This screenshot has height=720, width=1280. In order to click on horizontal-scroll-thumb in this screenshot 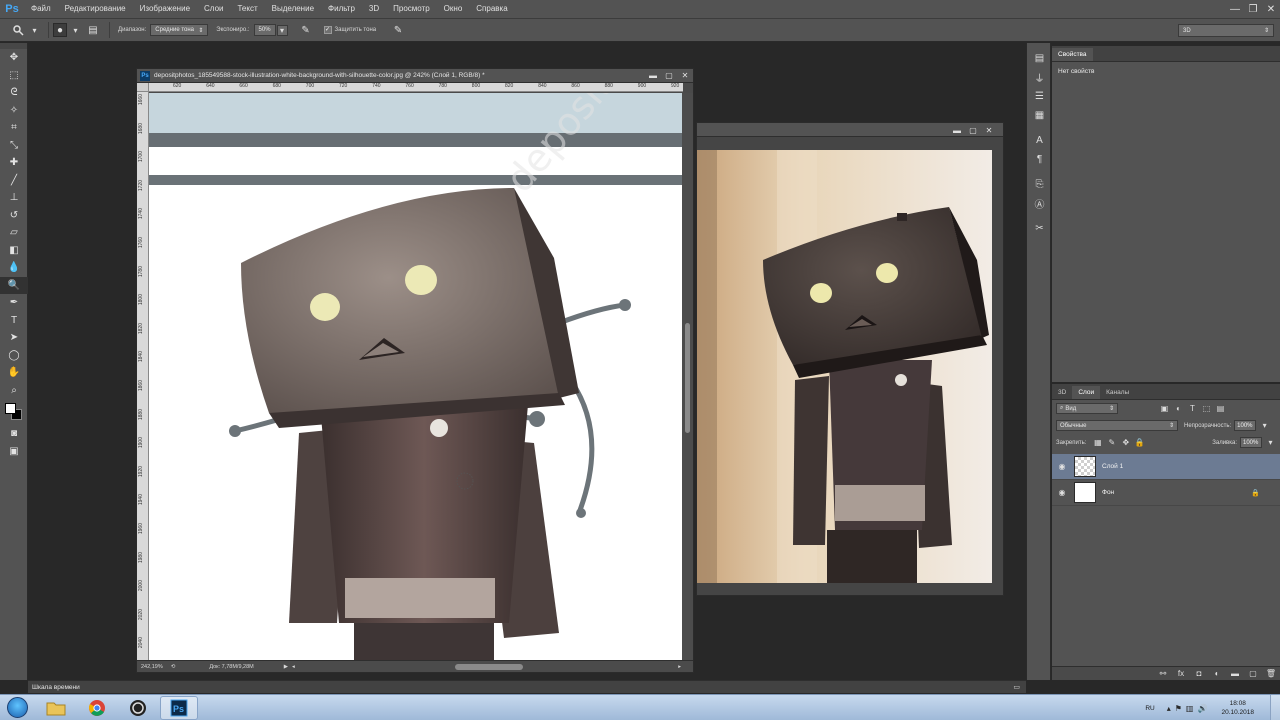, I will do `click(489, 667)`.